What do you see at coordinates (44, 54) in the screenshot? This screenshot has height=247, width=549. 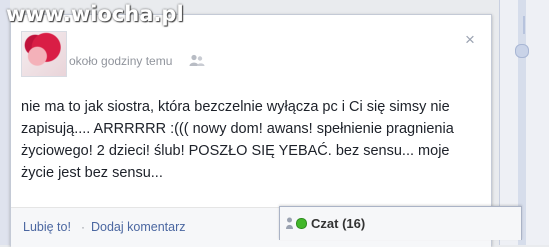 I see `avatar` at bounding box center [44, 54].